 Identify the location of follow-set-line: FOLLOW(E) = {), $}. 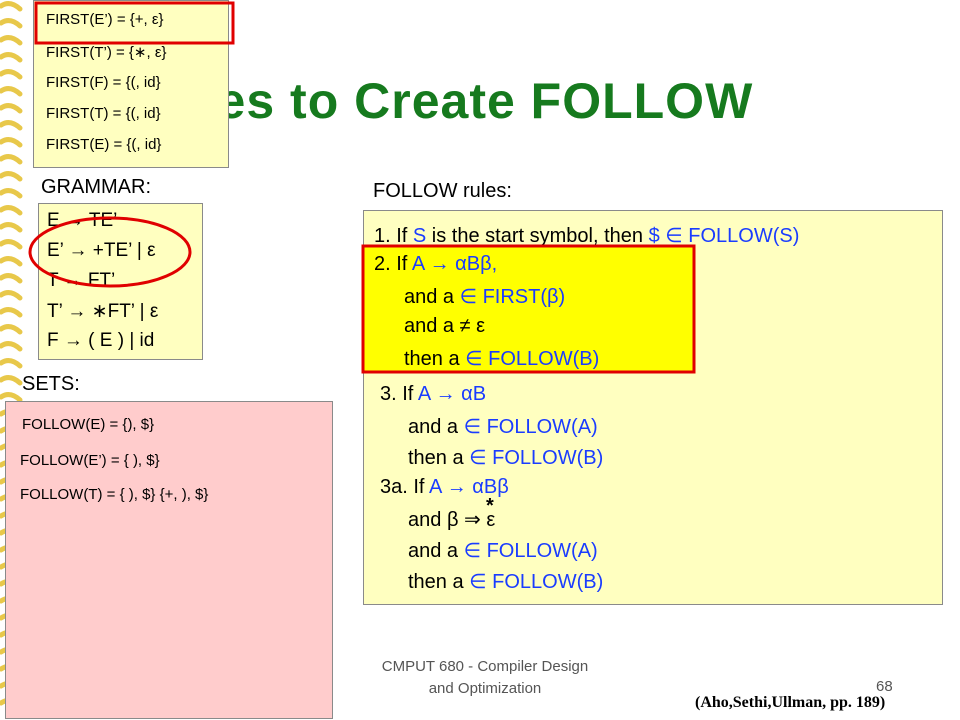
(88, 424).